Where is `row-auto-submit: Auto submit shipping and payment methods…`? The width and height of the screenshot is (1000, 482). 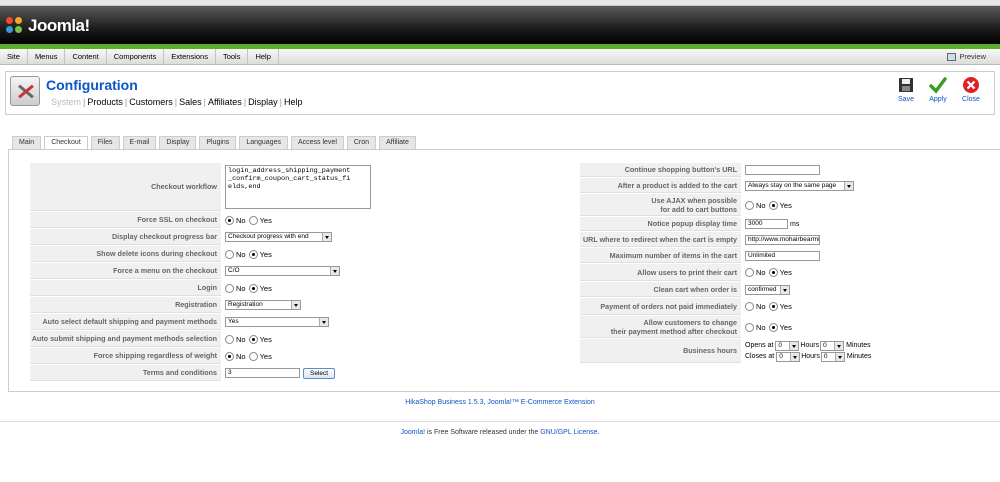 row-auto-submit: Auto submit shipping and payment methods… is located at coordinates (200, 339).